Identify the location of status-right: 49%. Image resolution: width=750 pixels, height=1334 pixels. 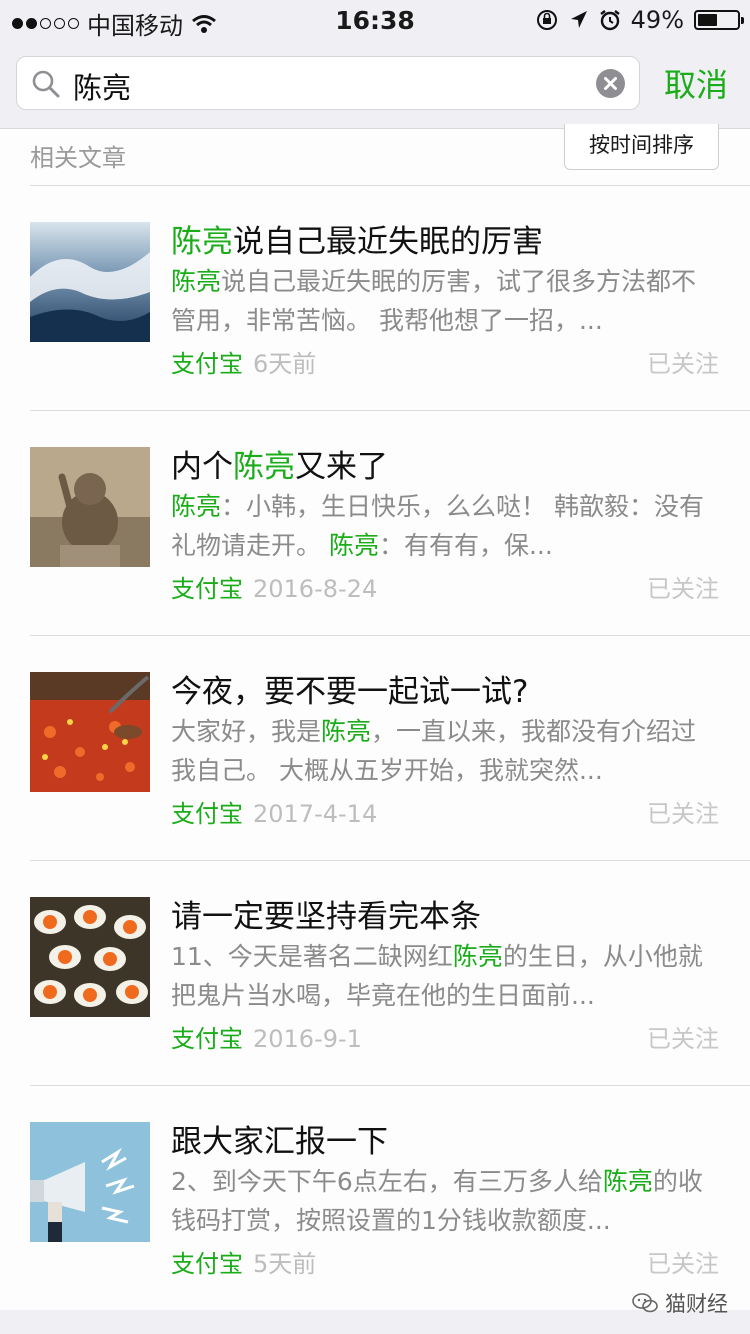
(639, 20).